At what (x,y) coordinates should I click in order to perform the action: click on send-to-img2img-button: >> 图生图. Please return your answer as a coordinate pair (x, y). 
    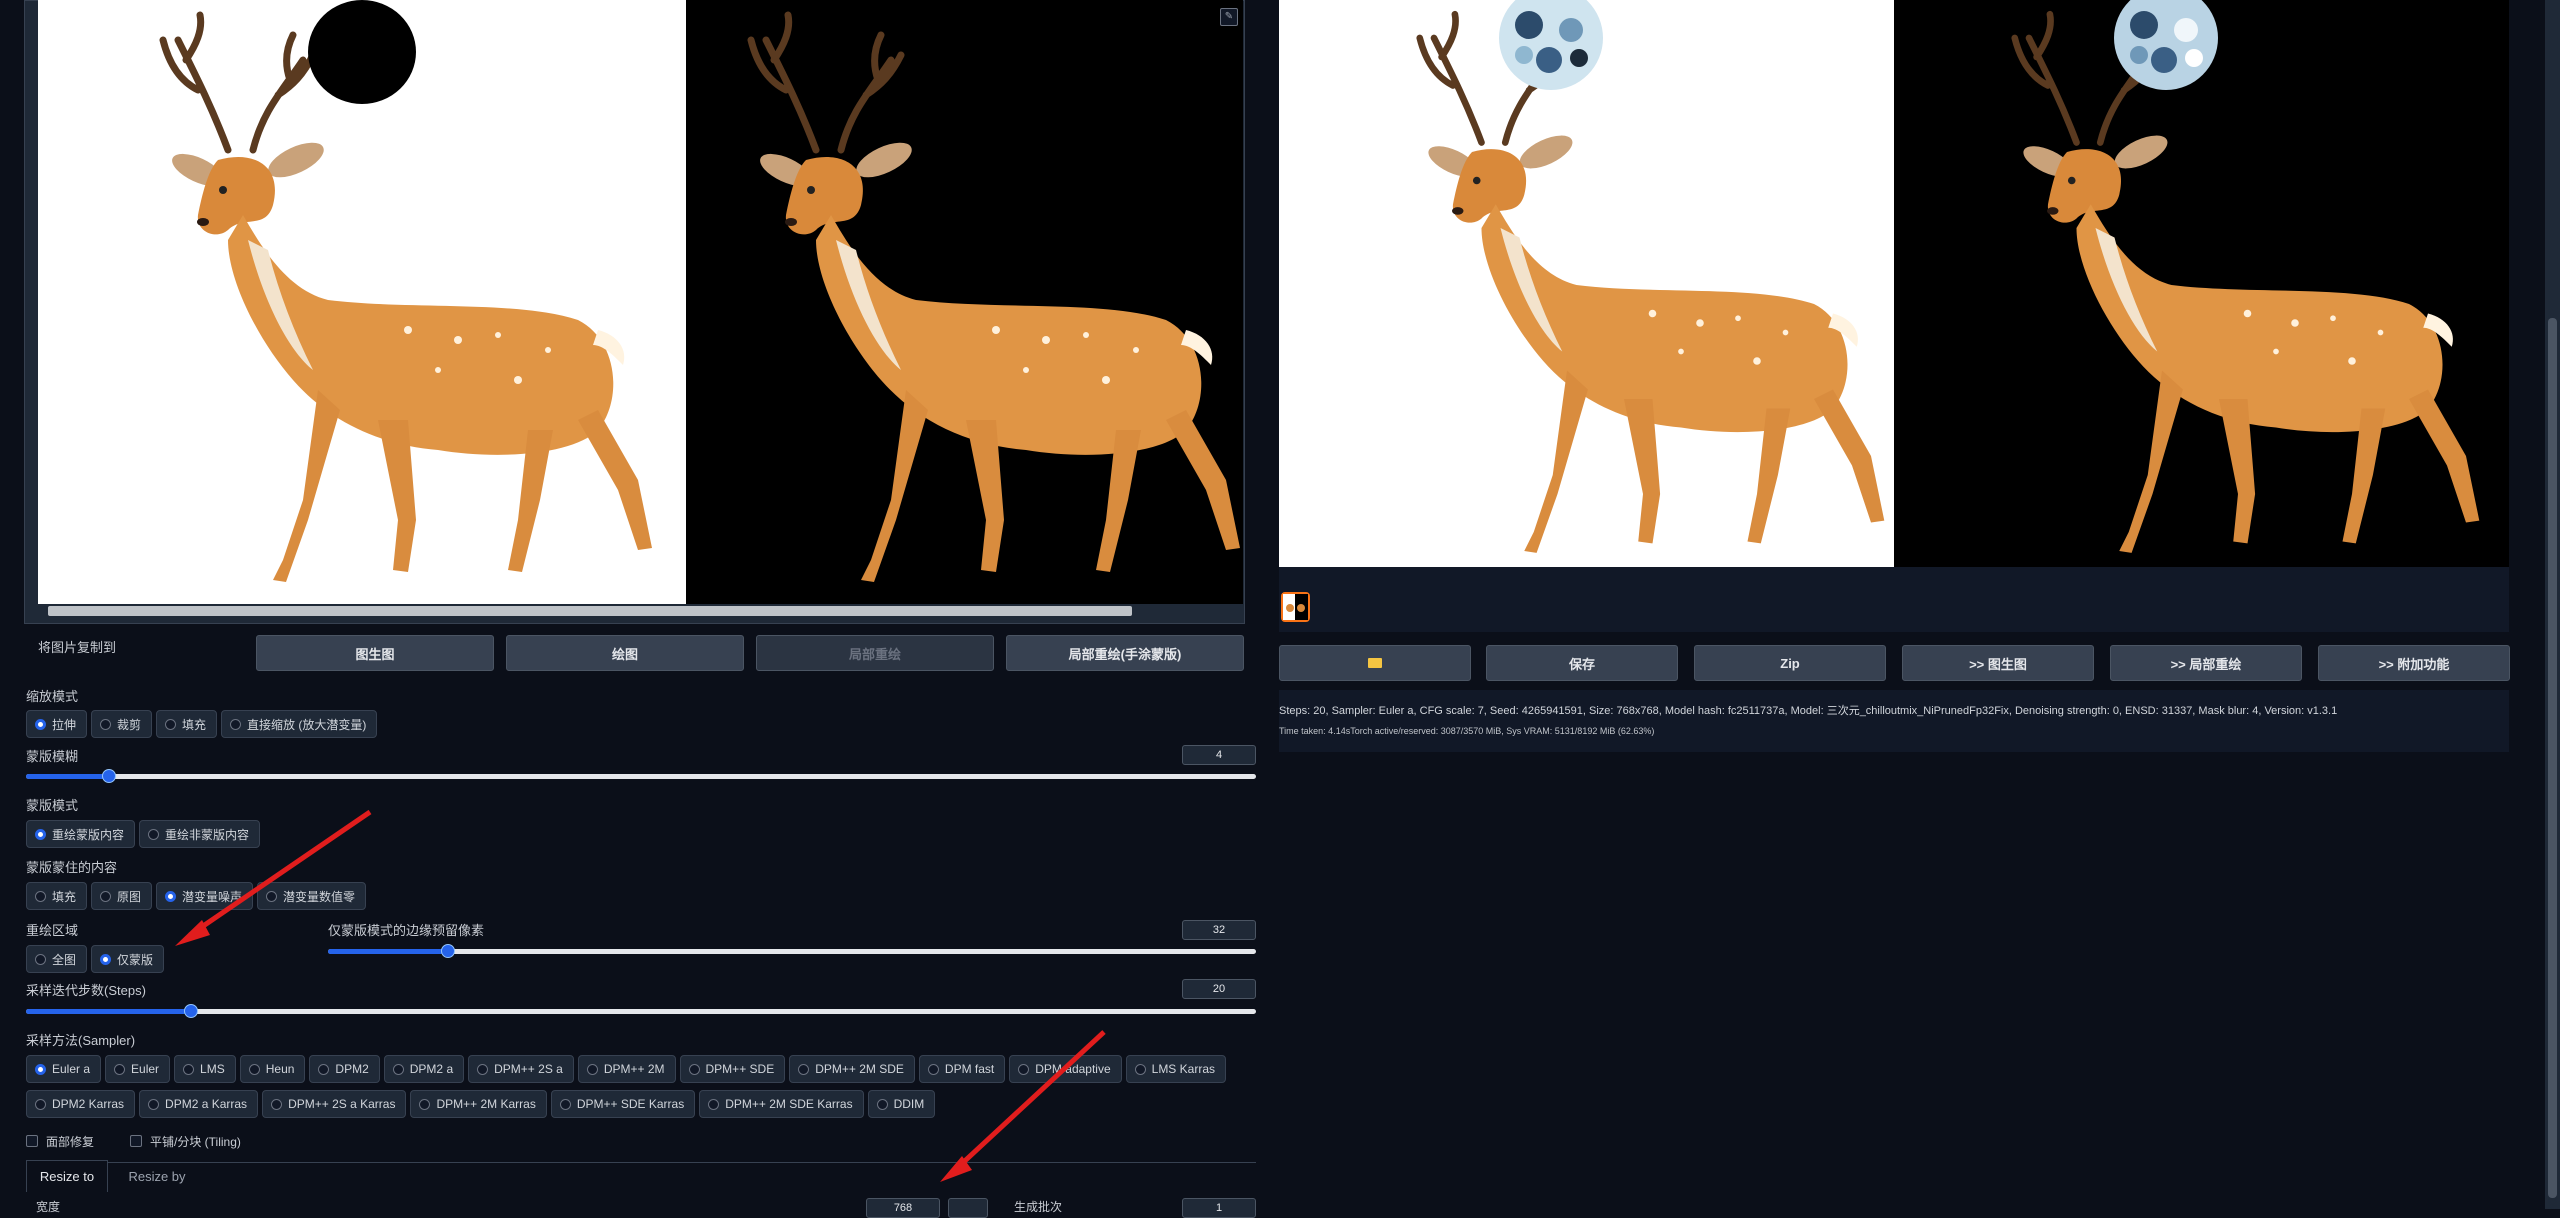
    Looking at the image, I should click on (1998, 663).